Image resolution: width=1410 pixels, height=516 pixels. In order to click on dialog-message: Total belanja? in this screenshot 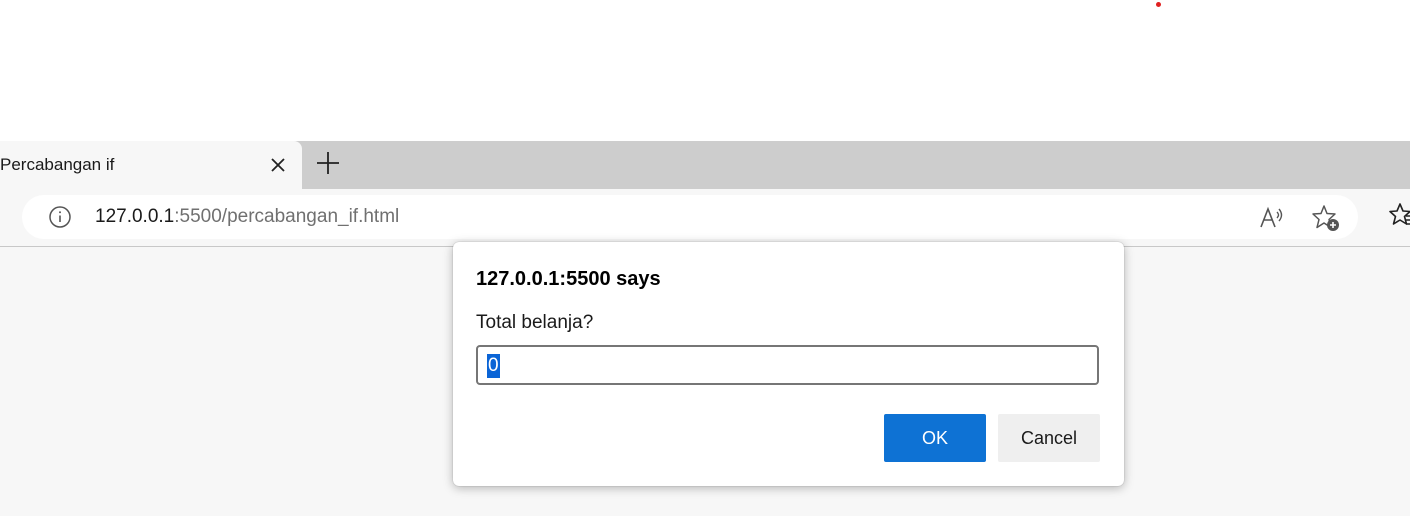, I will do `click(535, 322)`.